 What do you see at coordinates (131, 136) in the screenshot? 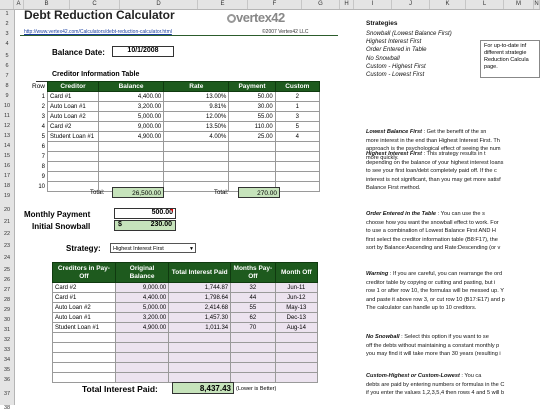
I see `creditor-balance-cell: 4,900.00` at bounding box center [131, 136].